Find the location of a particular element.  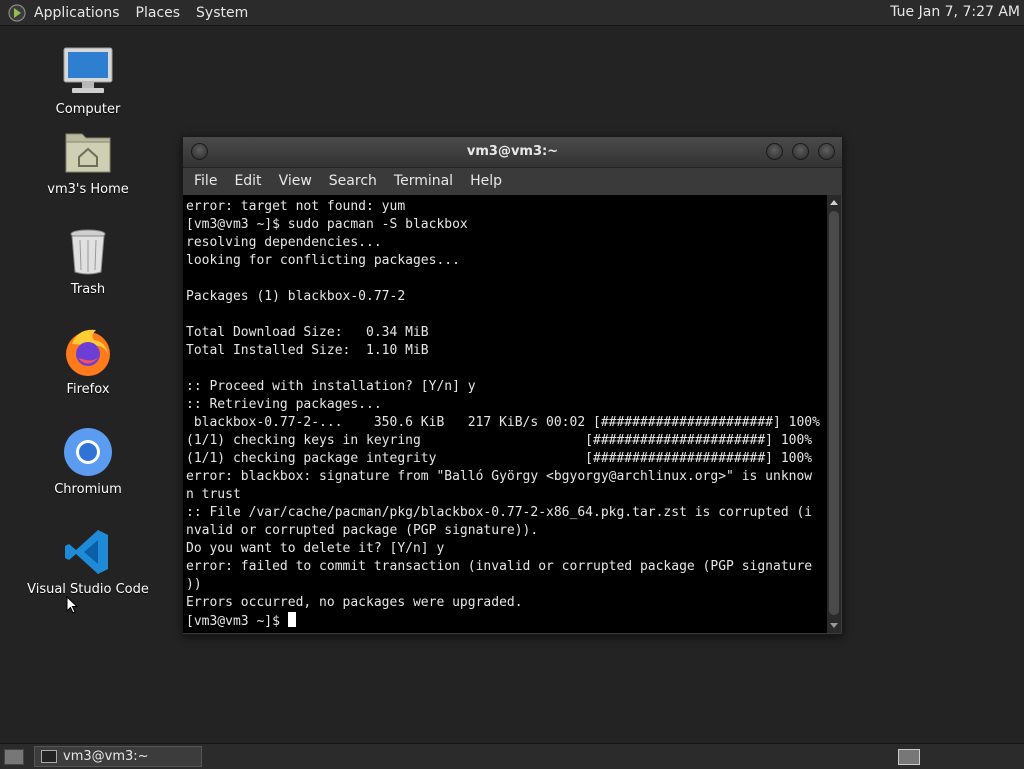

scrollbar-thumb is located at coordinates (834, 413).